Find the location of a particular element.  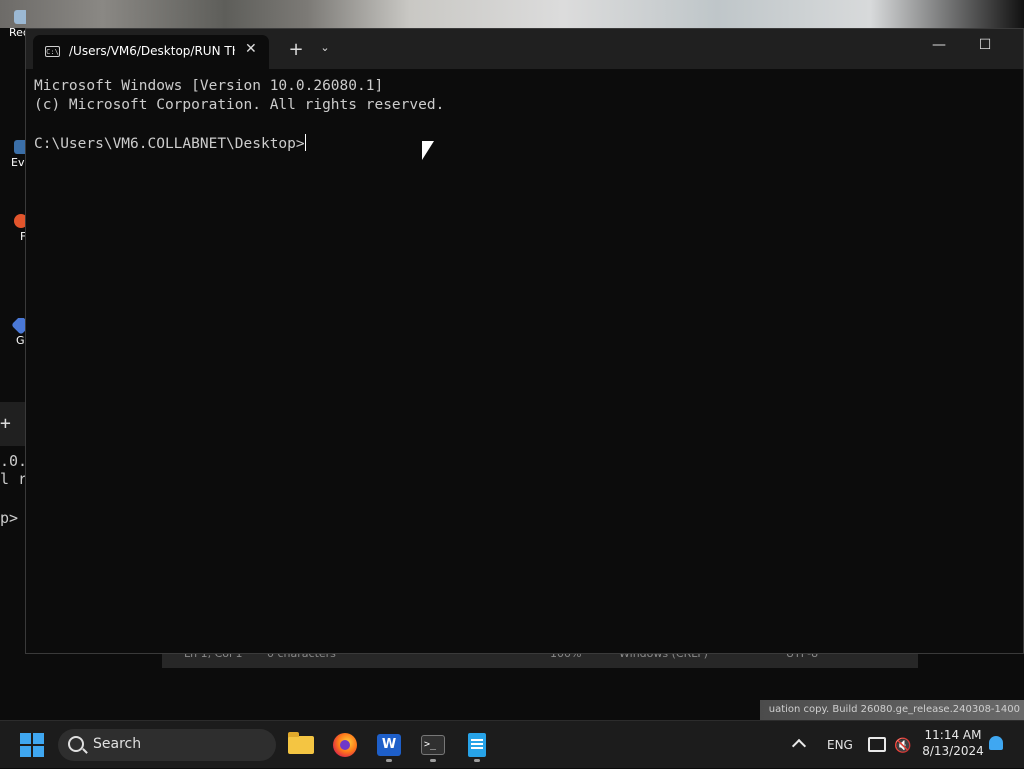

maximize-button: ☐ is located at coordinates (985, 45).